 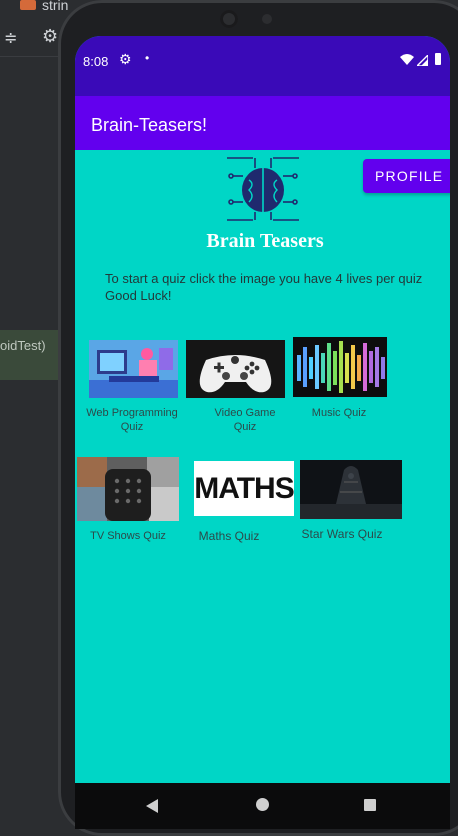 I want to click on app-title: Brain-Teasers!, so click(x=149, y=125).